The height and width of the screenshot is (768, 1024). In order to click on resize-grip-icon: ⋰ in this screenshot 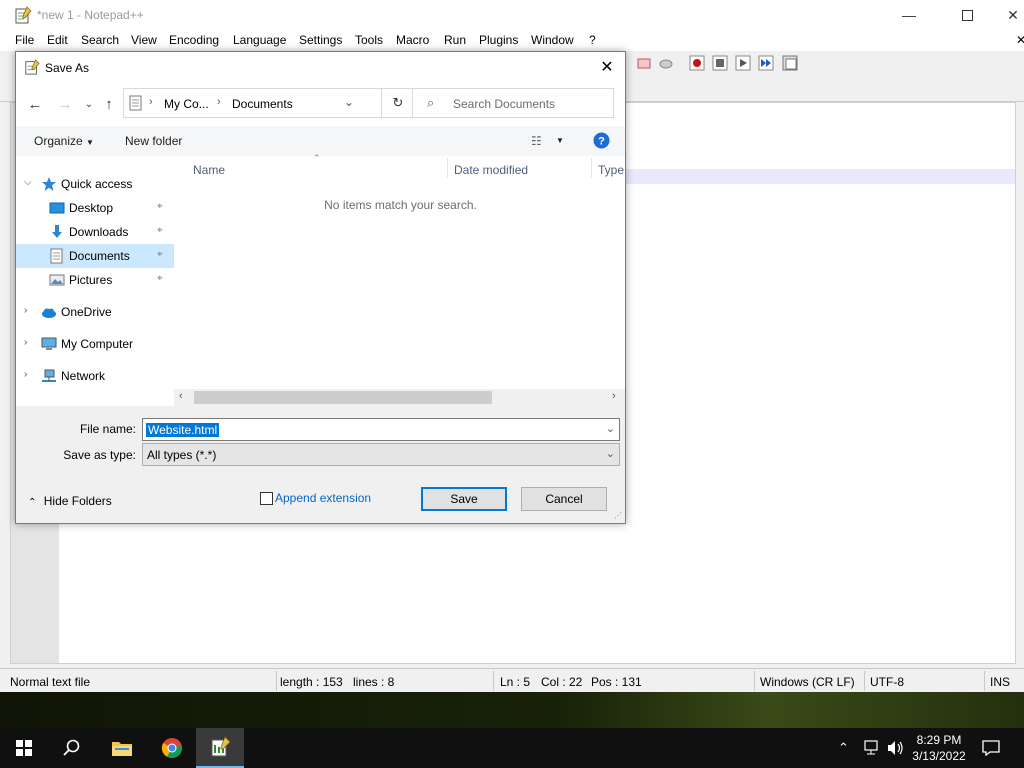, I will do `click(618, 515)`.